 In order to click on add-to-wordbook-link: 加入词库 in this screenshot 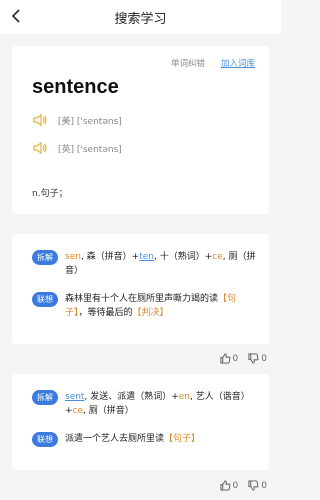, I will do `click(238, 63)`.